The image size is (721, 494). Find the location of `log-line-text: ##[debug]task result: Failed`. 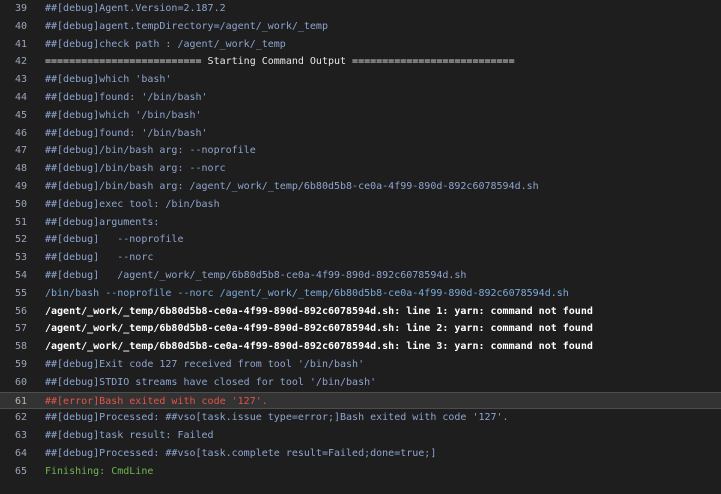

log-line-text: ##[debug]task result: Failed is located at coordinates (129, 436).